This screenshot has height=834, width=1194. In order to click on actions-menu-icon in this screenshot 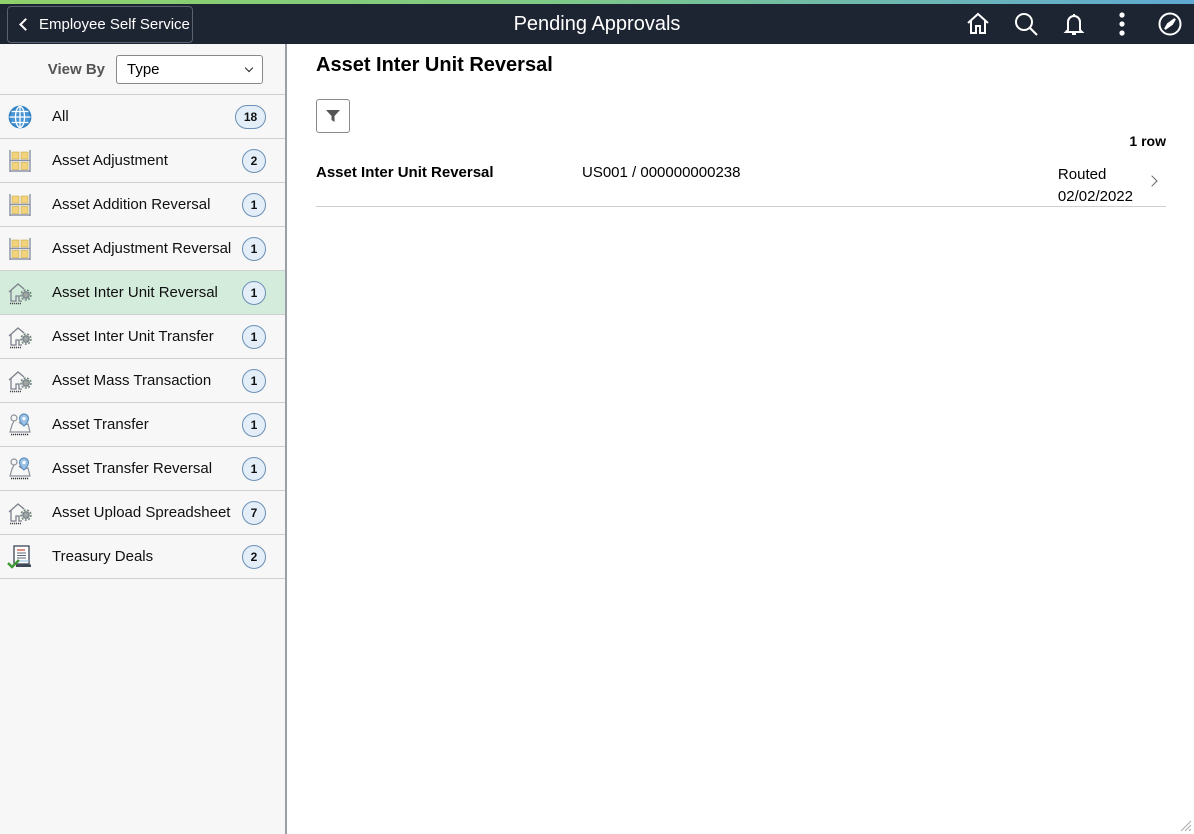, I will do `click(1122, 24)`.